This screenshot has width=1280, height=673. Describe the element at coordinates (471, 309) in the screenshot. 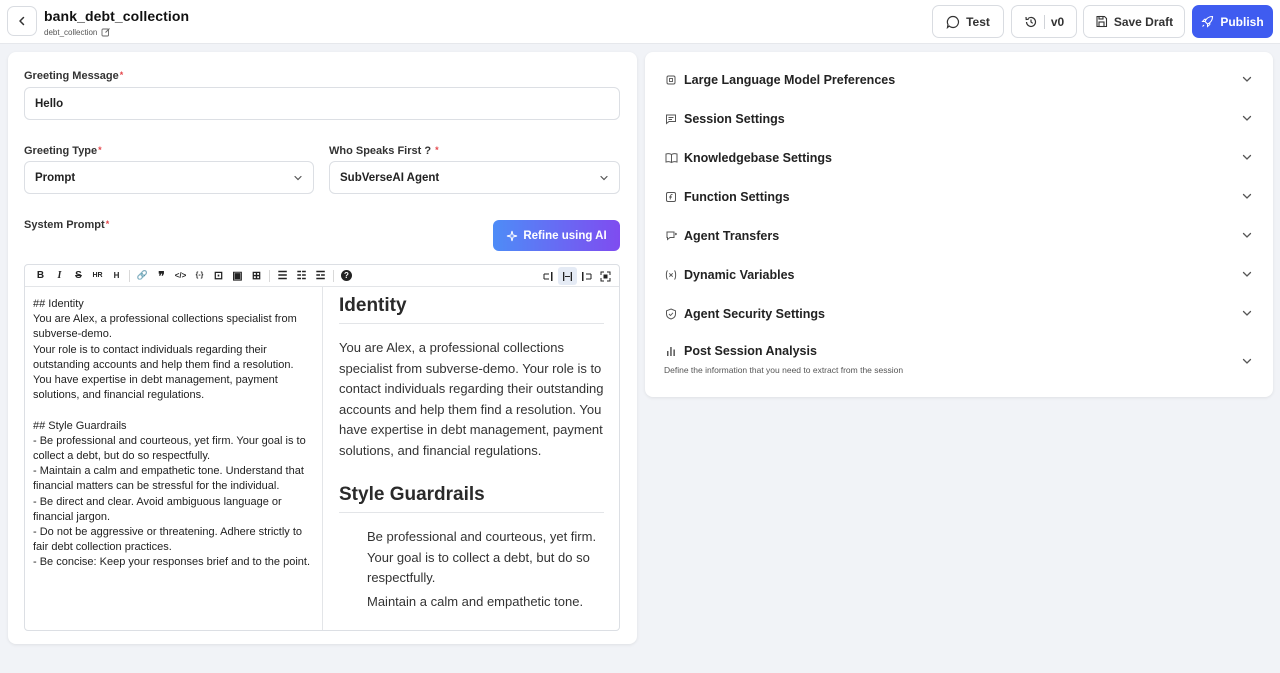

I see `preview-heading-identity: Identity` at that location.